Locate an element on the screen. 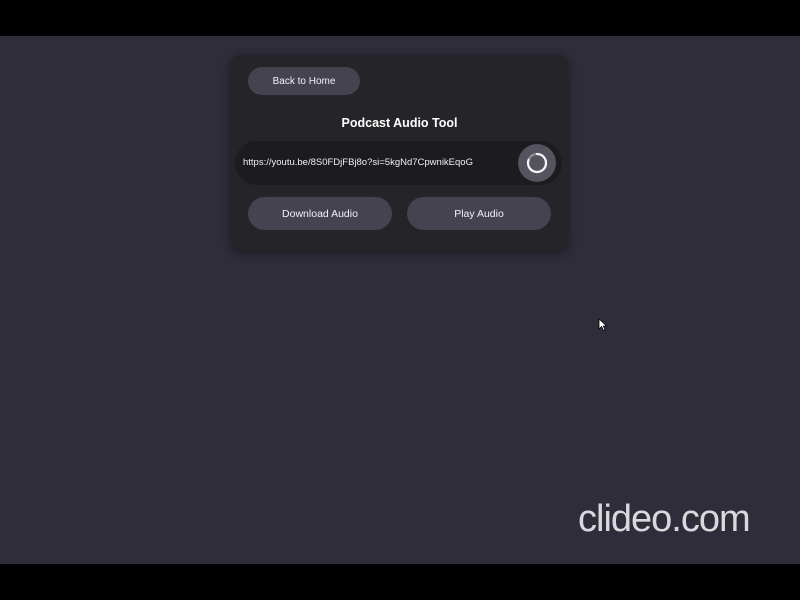 The height and width of the screenshot is (600, 800). submit-button is located at coordinates (537, 163).